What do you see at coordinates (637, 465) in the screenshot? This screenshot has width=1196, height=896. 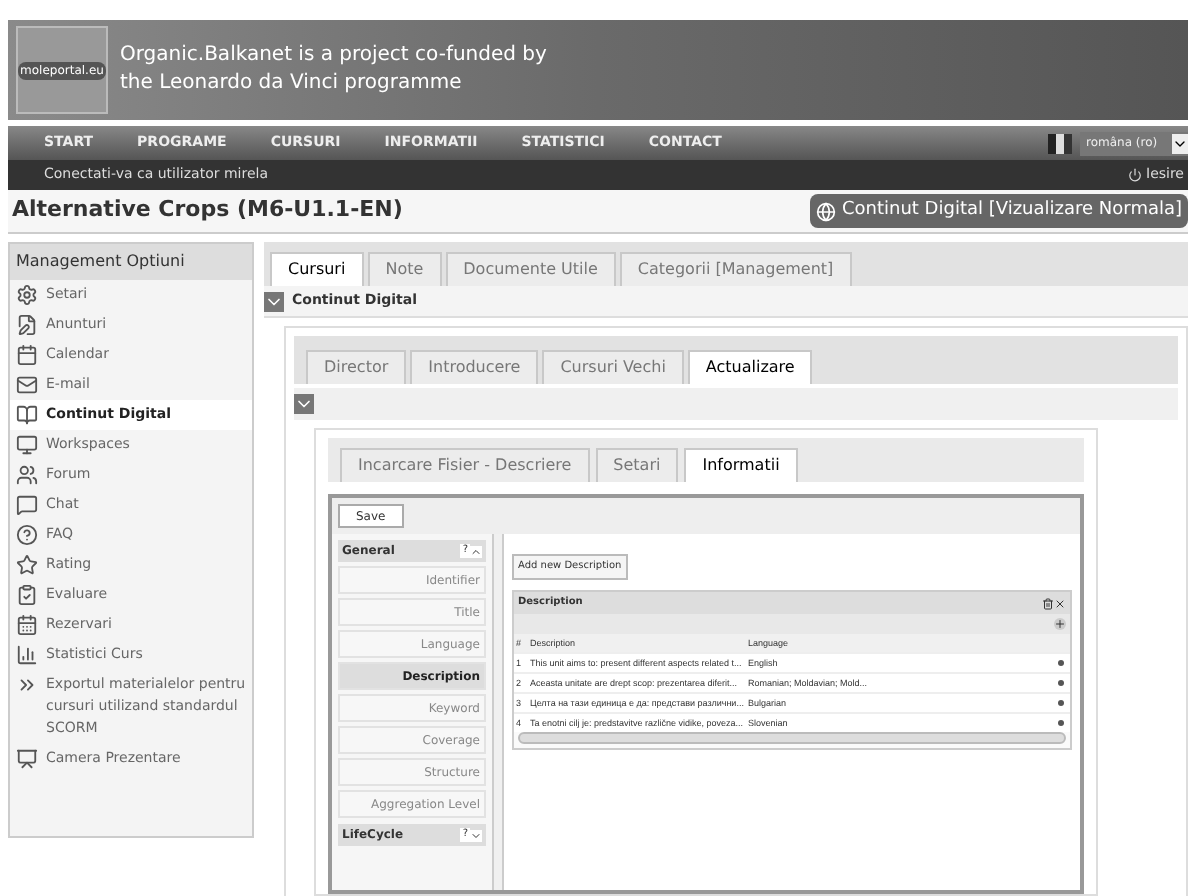 I see `tab: Setari` at bounding box center [637, 465].